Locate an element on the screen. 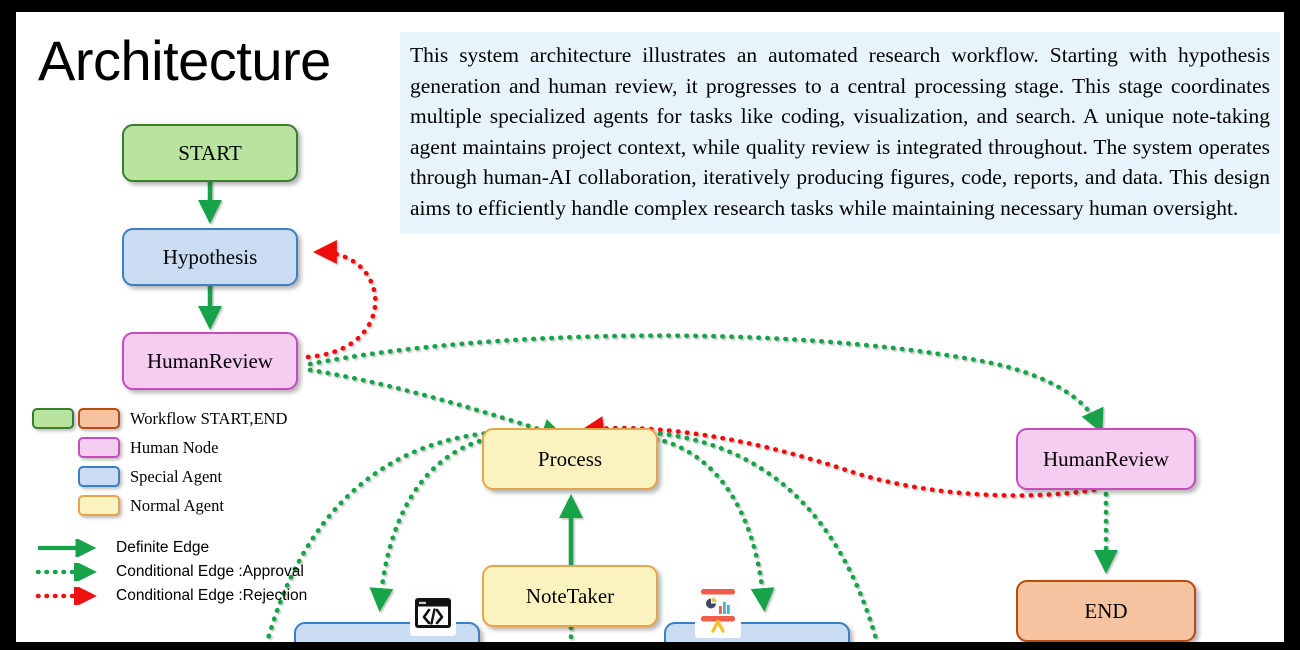 The width and height of the screenshot is (1300, 650). page-title: Architecture is located at coordinates (184, 60).